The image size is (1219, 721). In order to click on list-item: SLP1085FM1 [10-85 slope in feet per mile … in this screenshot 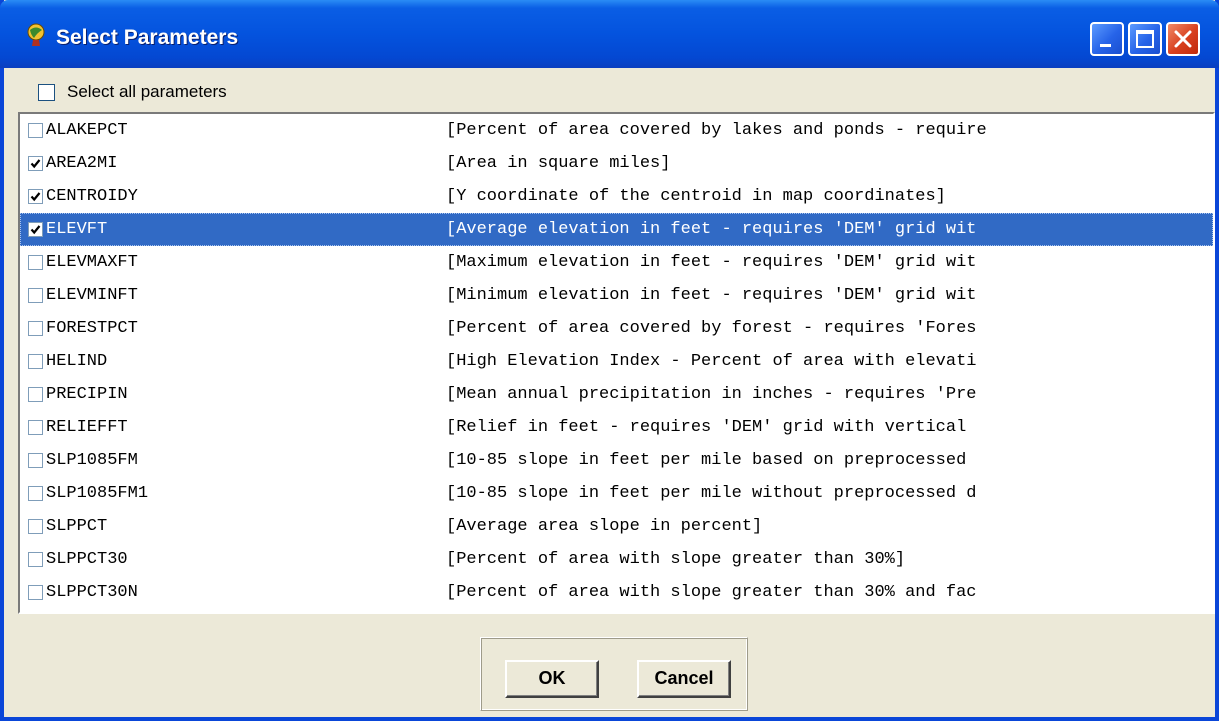, I will do `click(616, 493)`.